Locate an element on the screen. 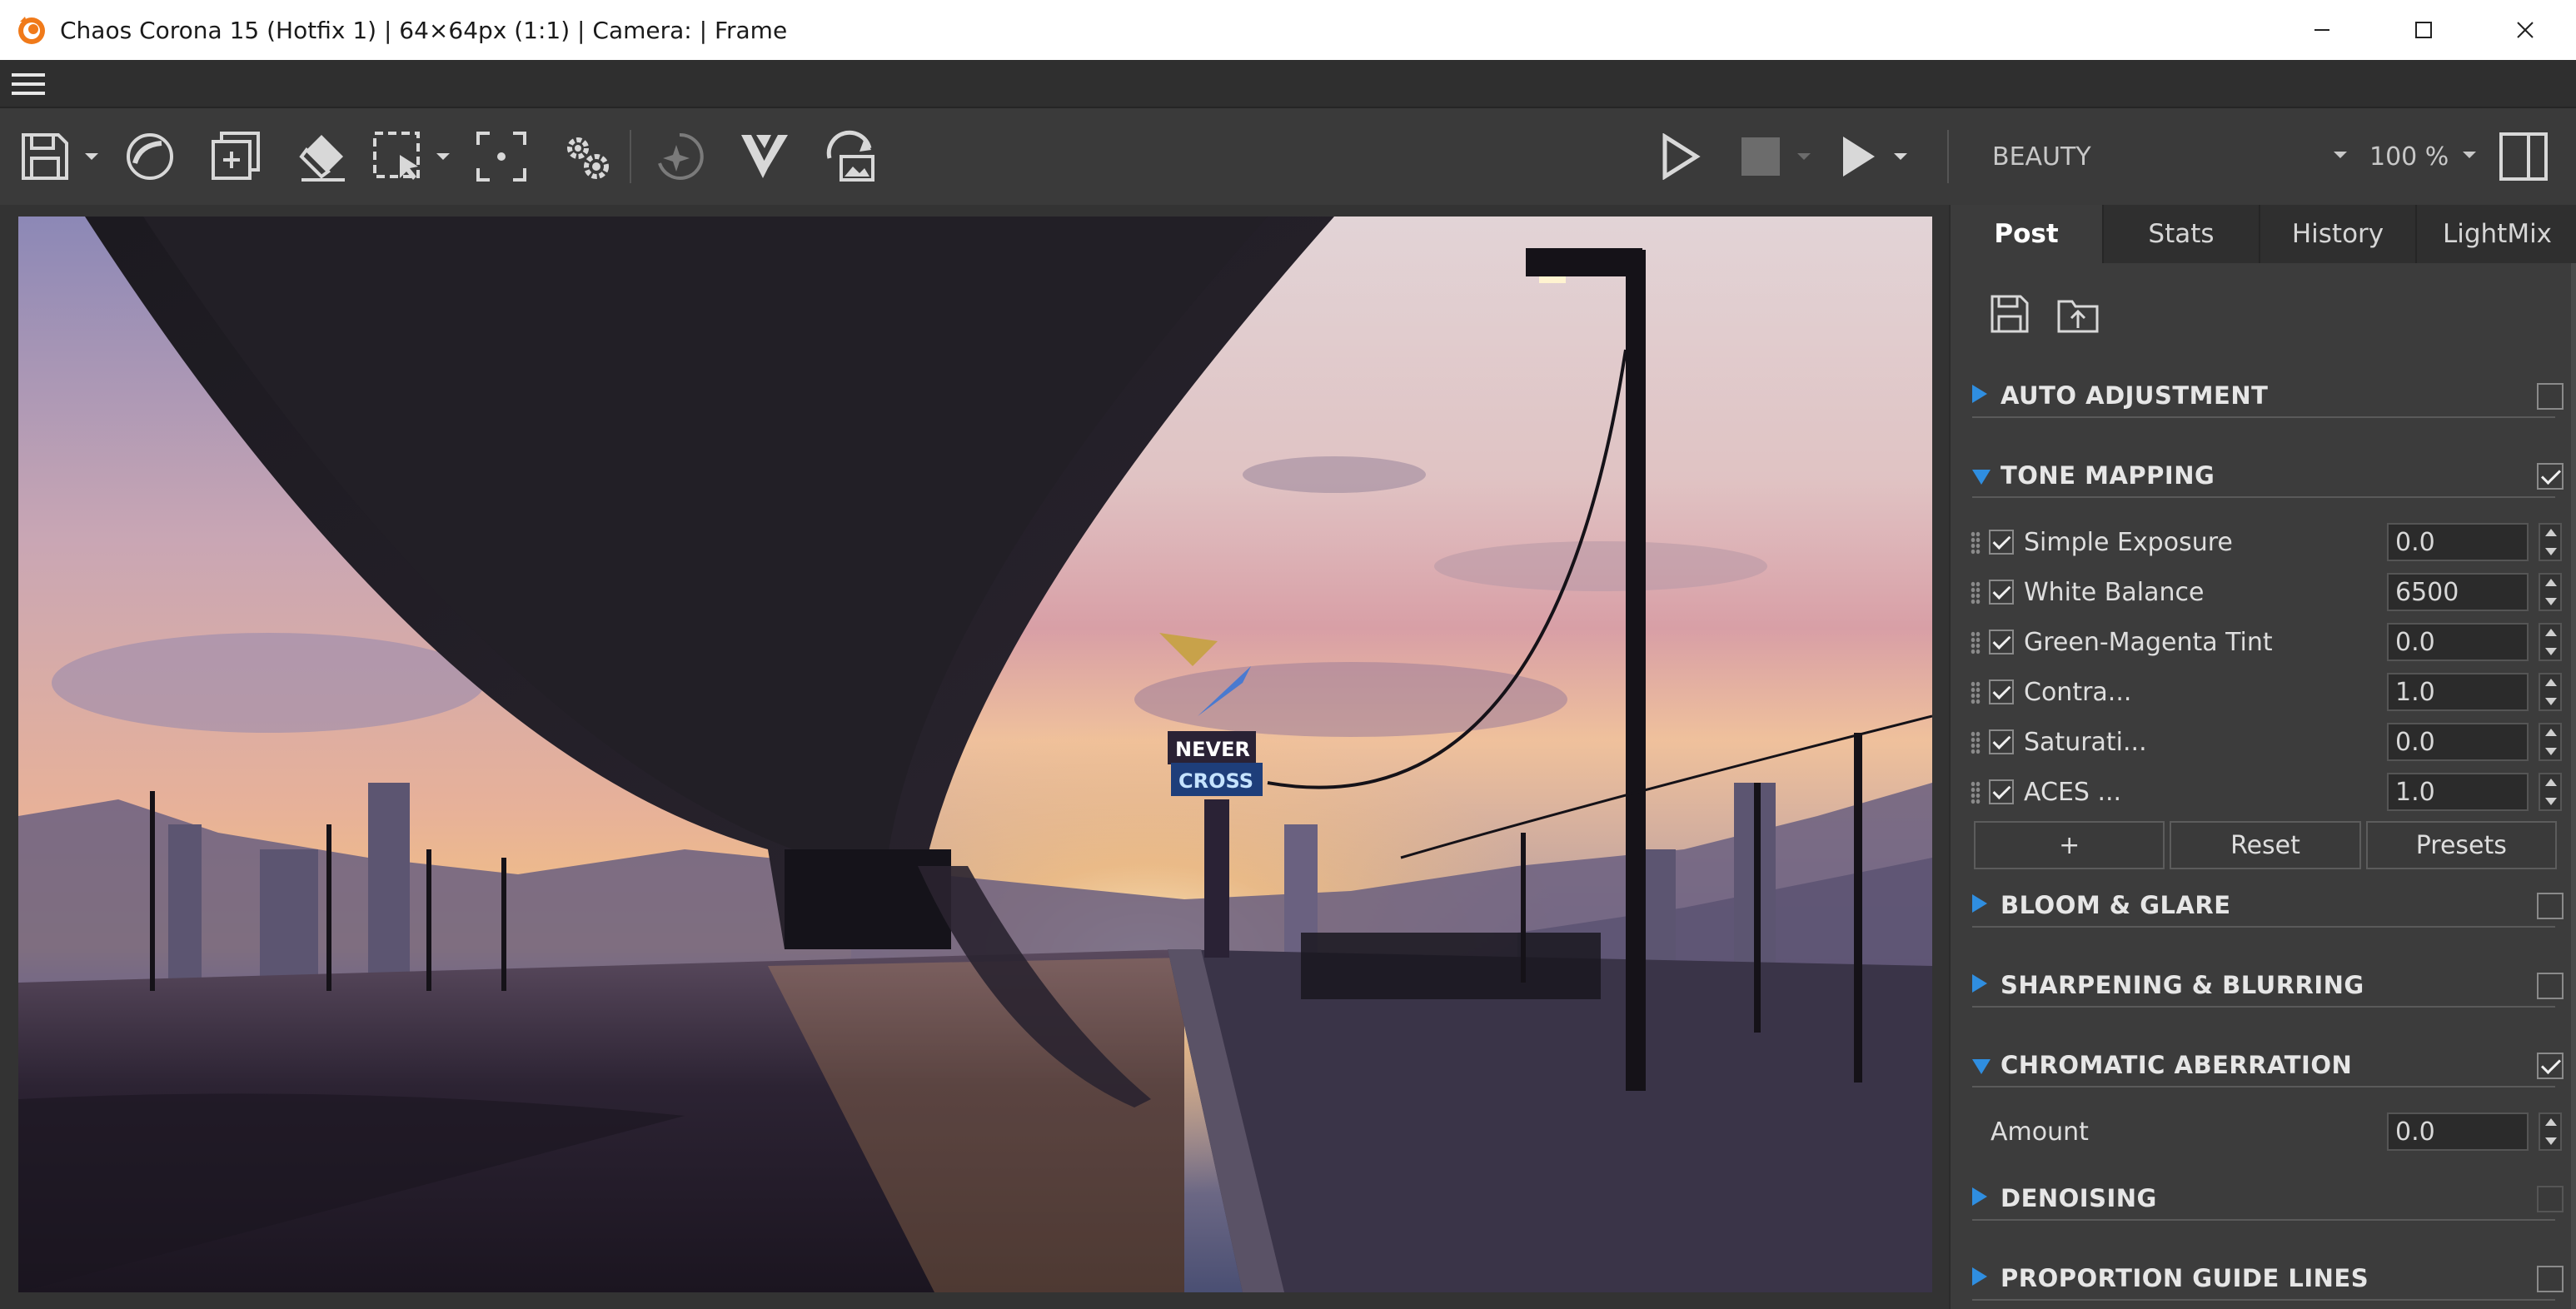 This screenshot has width=2576, height=1309. reset-button: Reset is located at coordinates (2265, 845).